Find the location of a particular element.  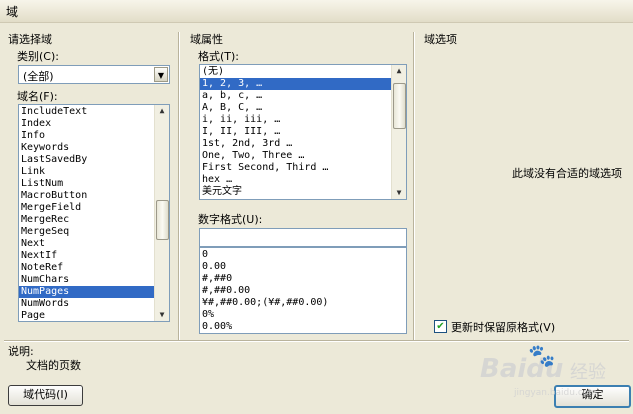

number-format-list-item: ¥#,##0.00;(¥#,##0.00) is located at coordinates (303, 303).